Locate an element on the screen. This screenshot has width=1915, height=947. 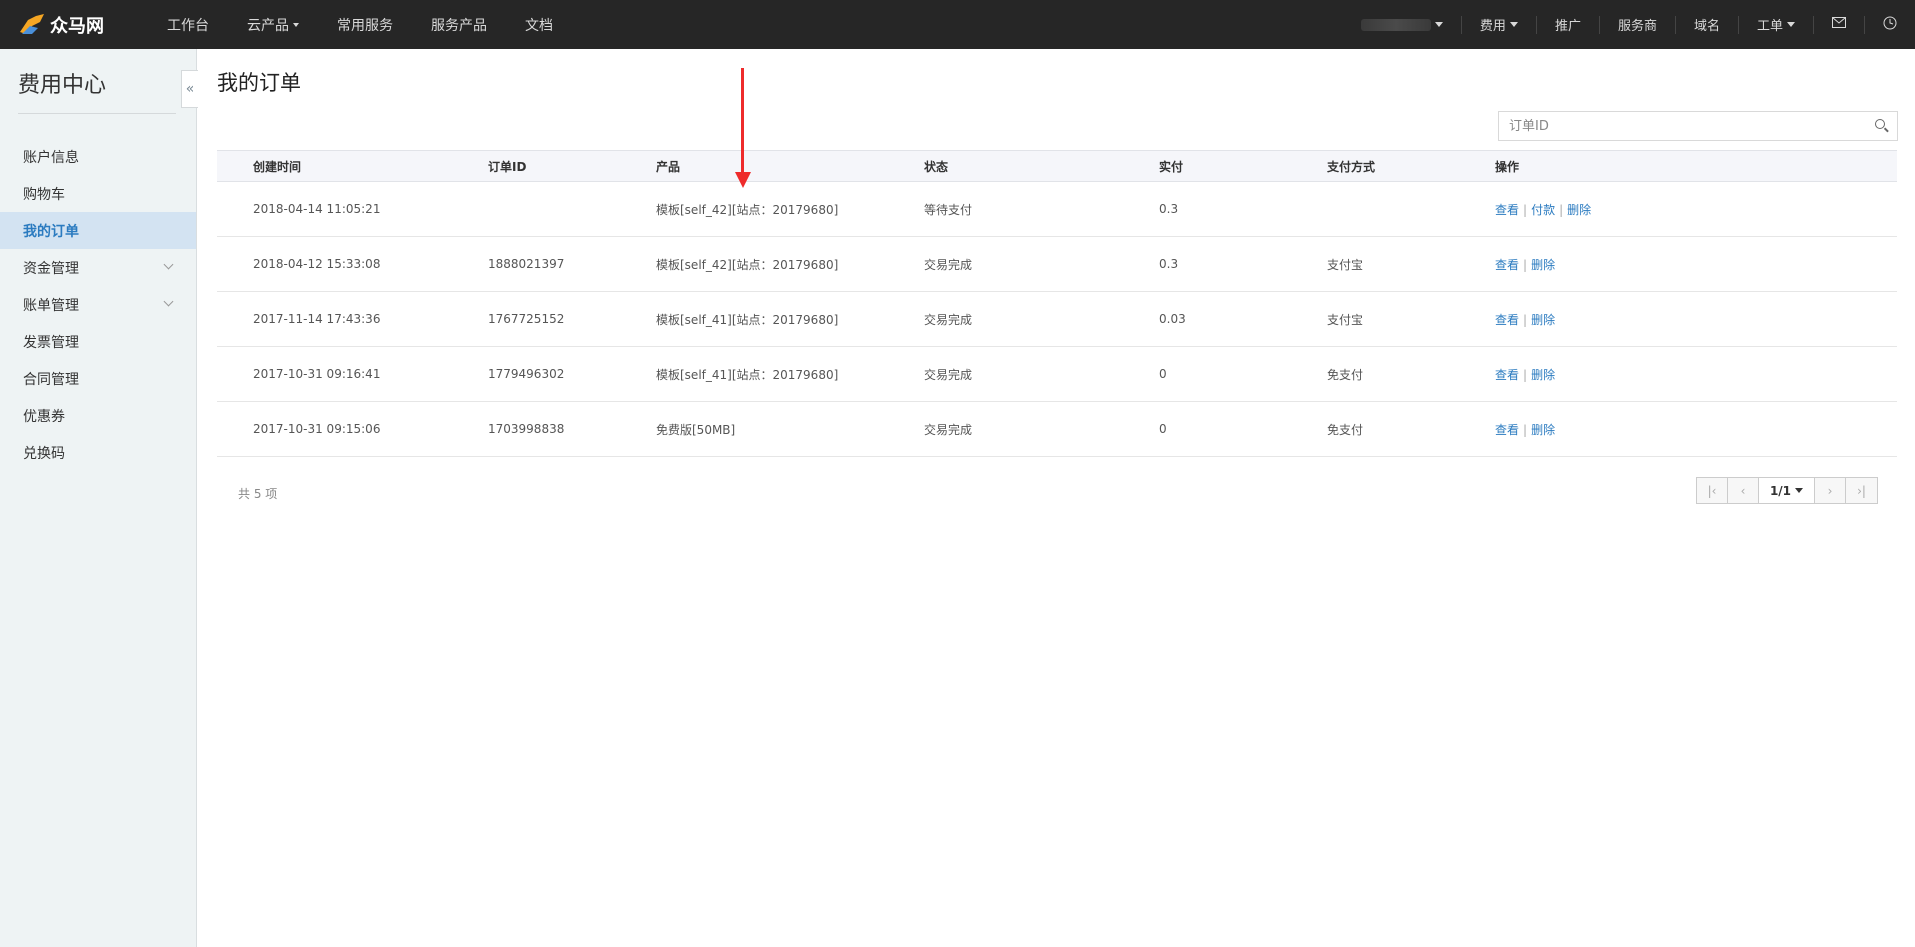
domain-link: 域名 is located at coordinates (1707, 24).